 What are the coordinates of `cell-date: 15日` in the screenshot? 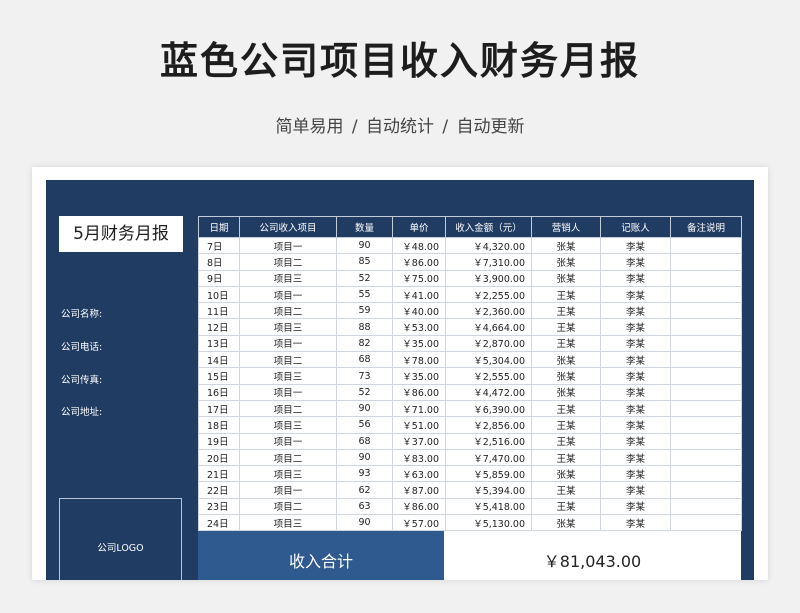 It's located at (219, 376).